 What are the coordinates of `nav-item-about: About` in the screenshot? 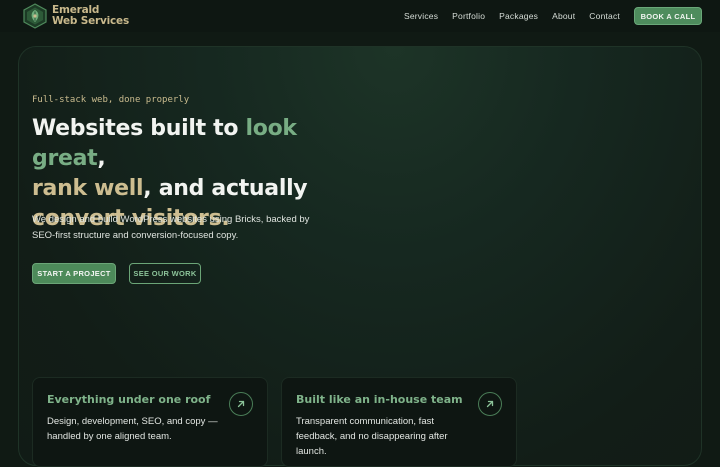 It's located at (563, 16).